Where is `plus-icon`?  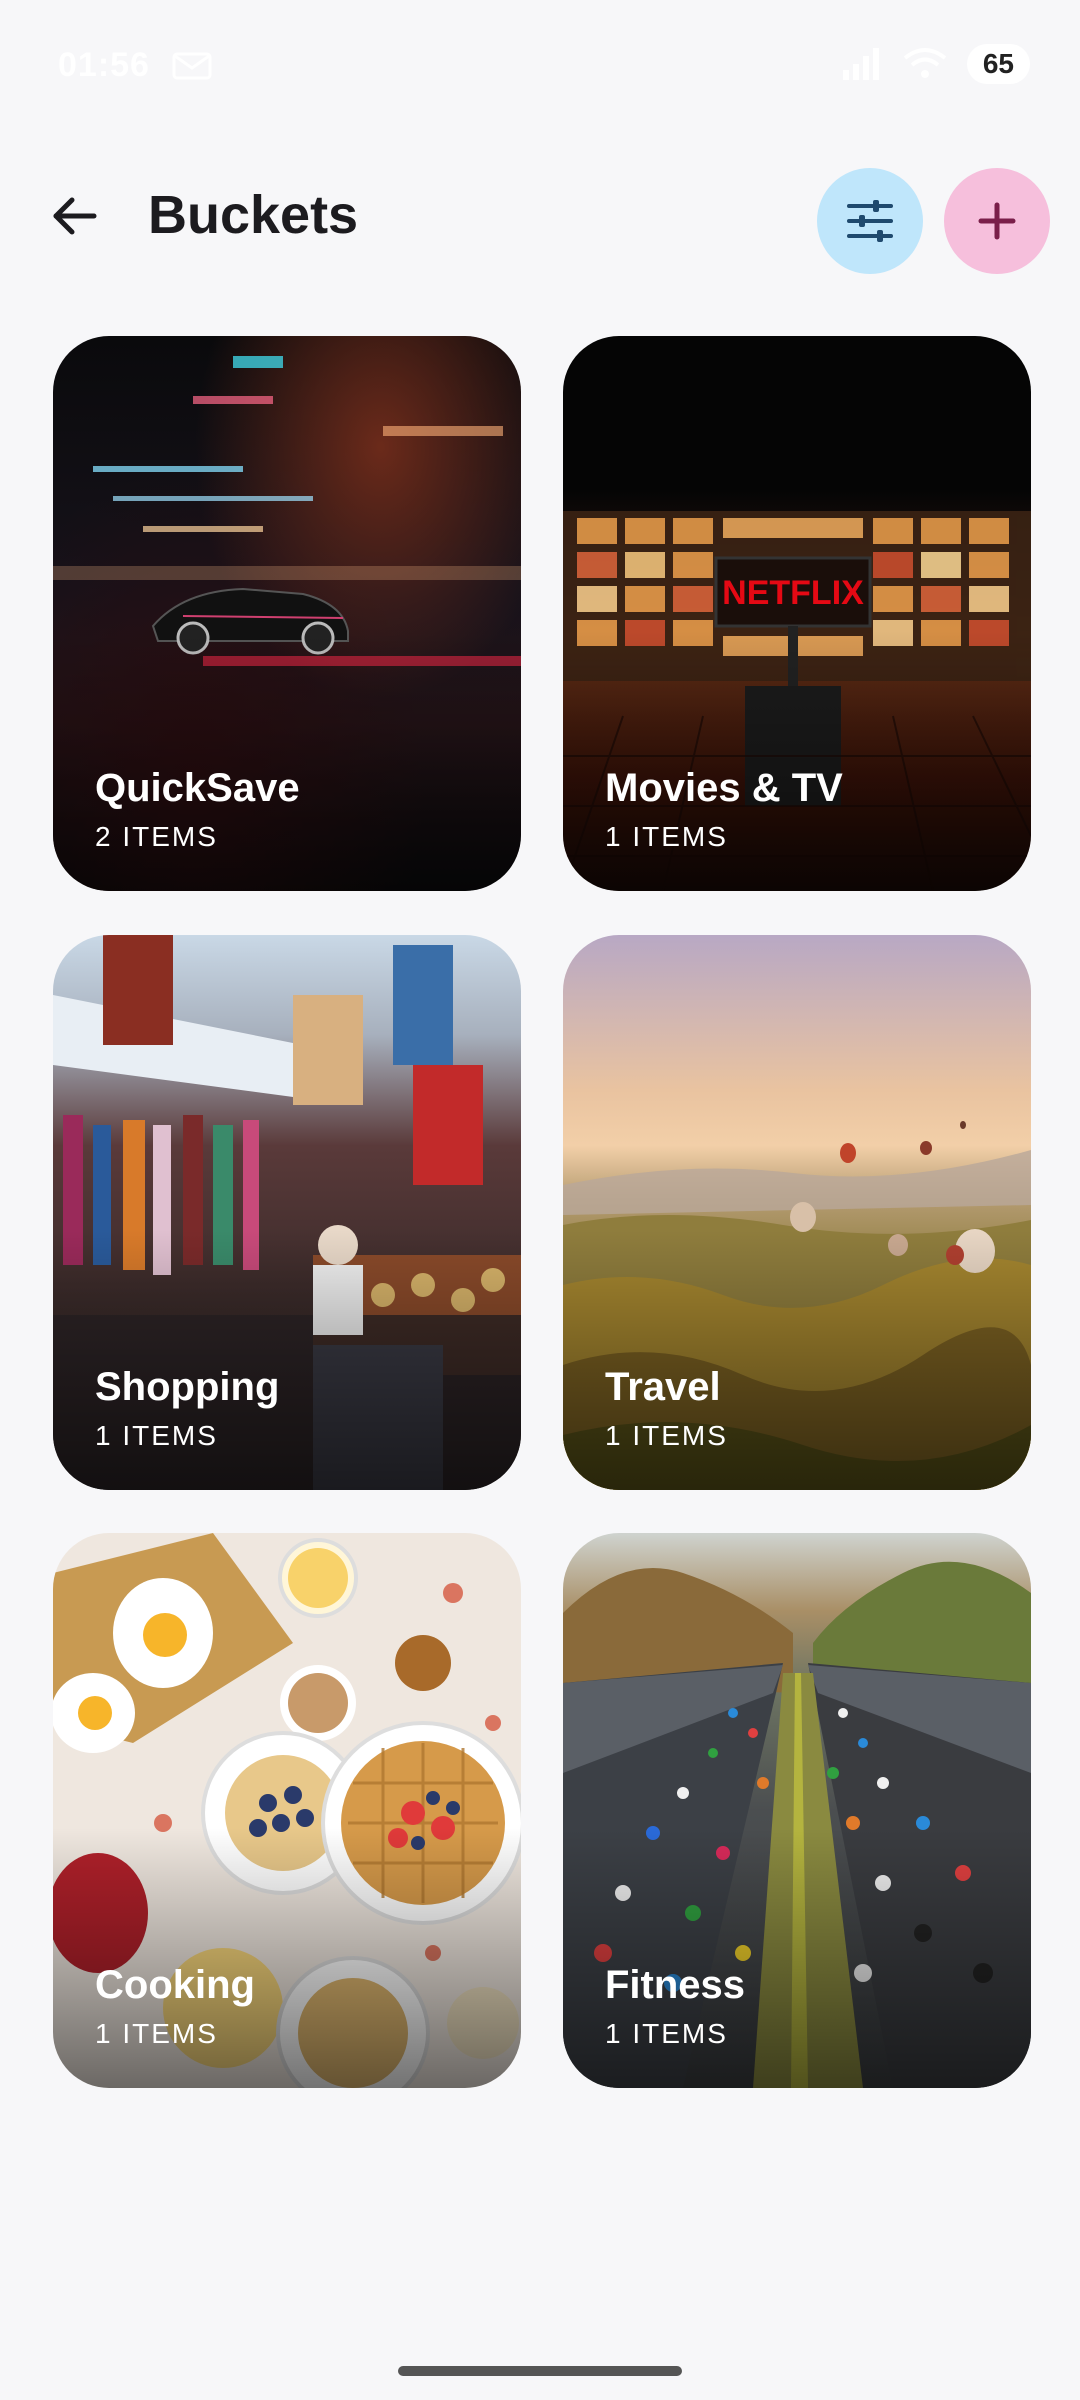
plus-icon is located at coordinates (997, 221).